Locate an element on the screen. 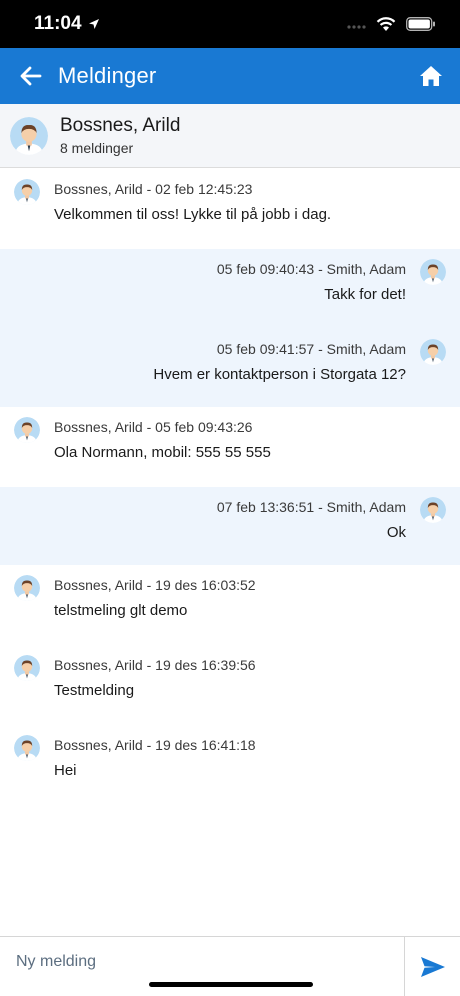  message-text: Hei is located at coordinates (65, 770).